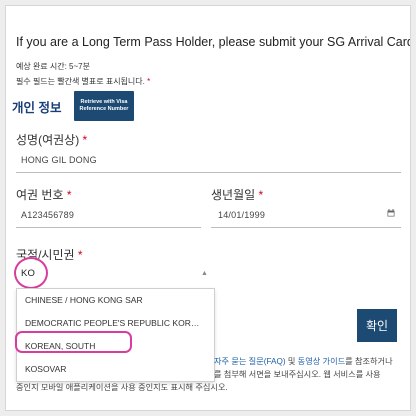  Describe the element at coordinates (115, 300) in the screenshot. I see `dropdown-option-chinese-hong-kong: CHINESE / HONG KONG SAR` at that location.